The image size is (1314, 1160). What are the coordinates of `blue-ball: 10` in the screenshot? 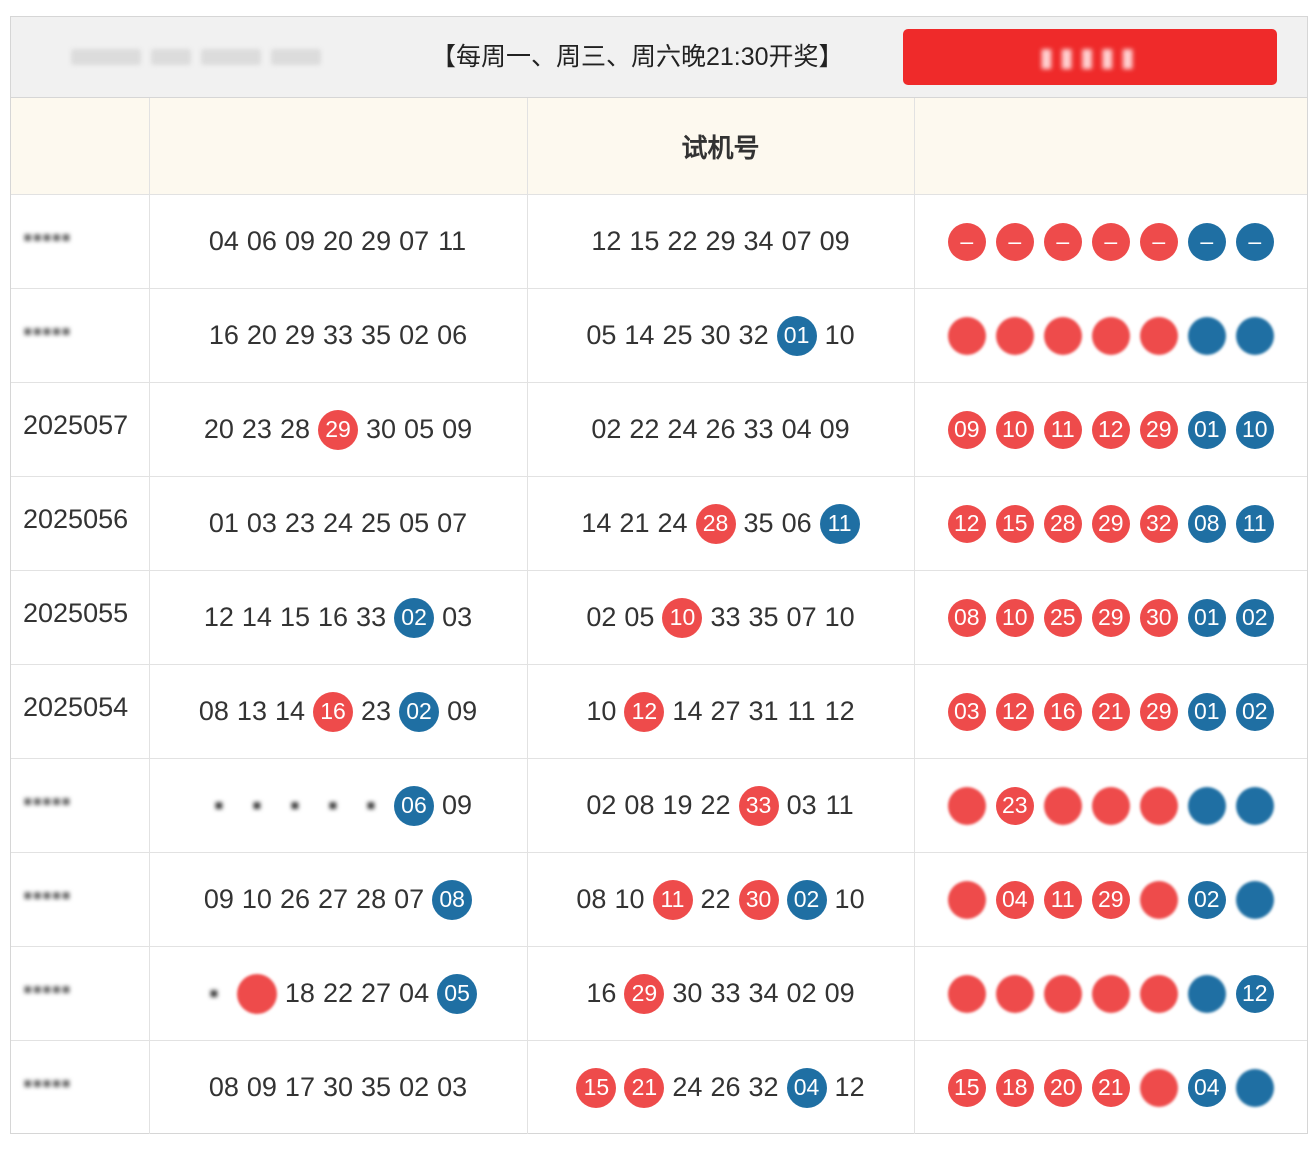 It's located at (1254, 429).